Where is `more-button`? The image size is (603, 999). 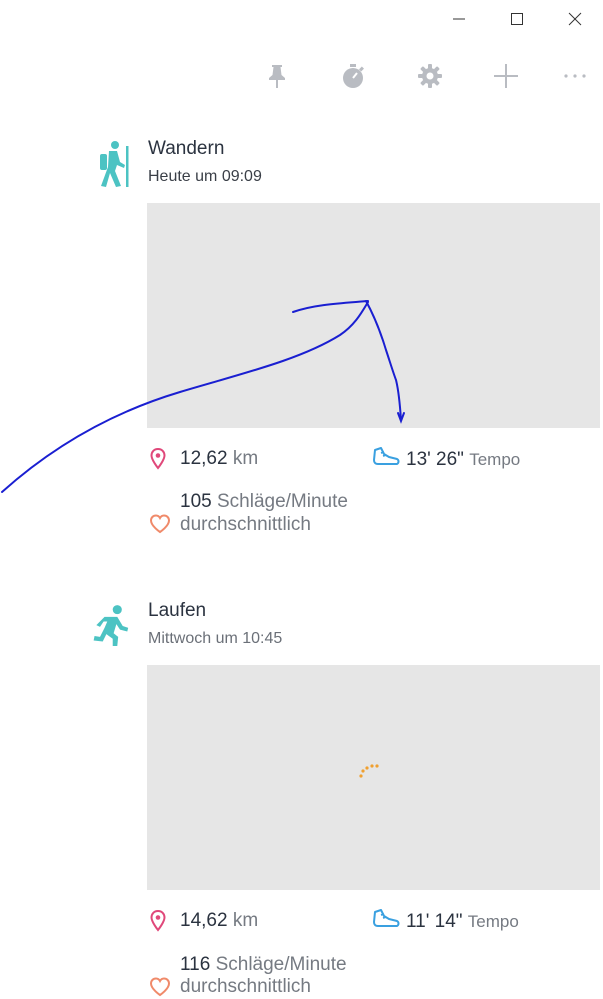
more-button is located at coordinates (575, 76).